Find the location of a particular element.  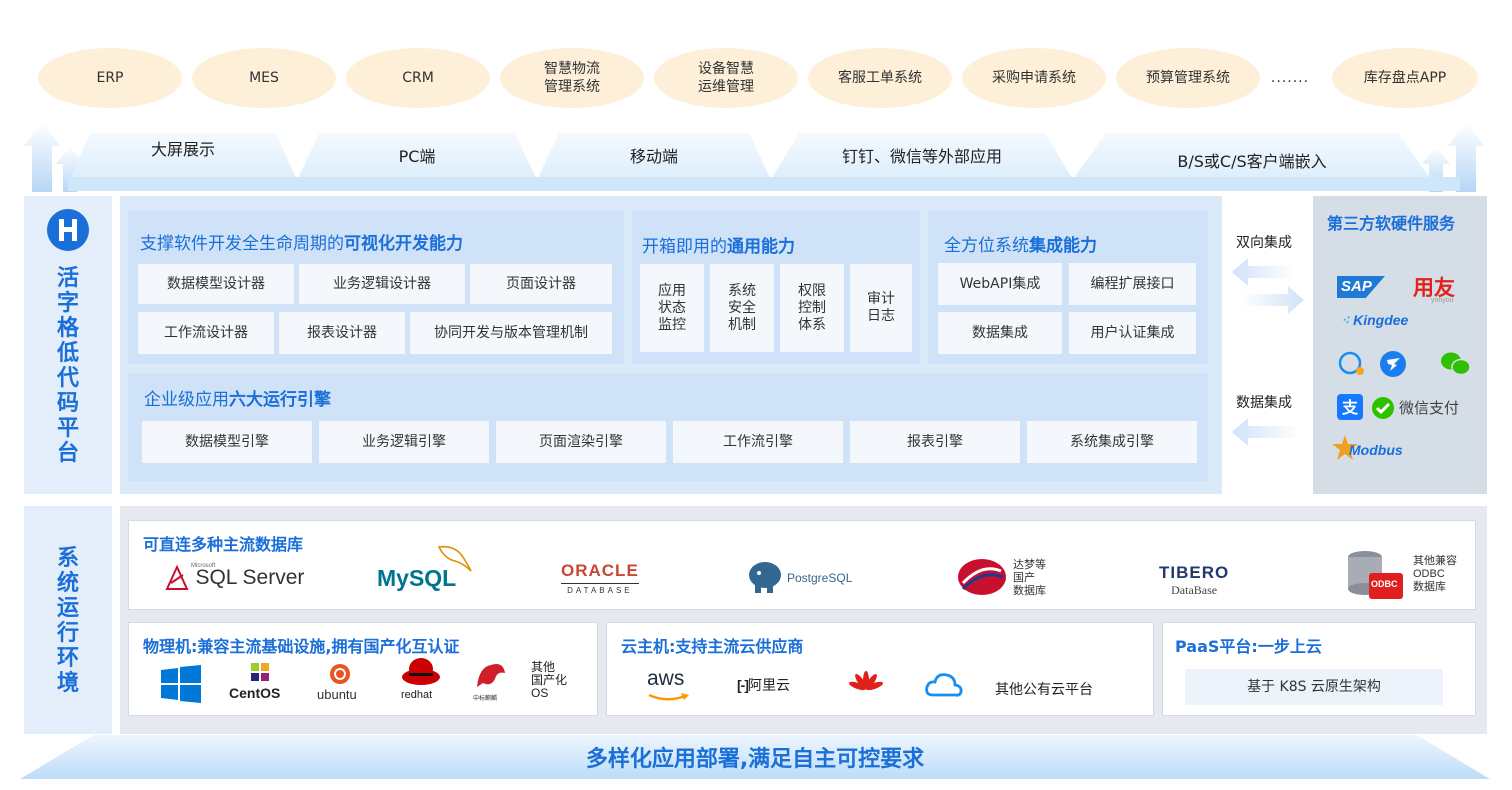

oracle-logo: ORACLE DATABASE is located at coordinates (600, 578).